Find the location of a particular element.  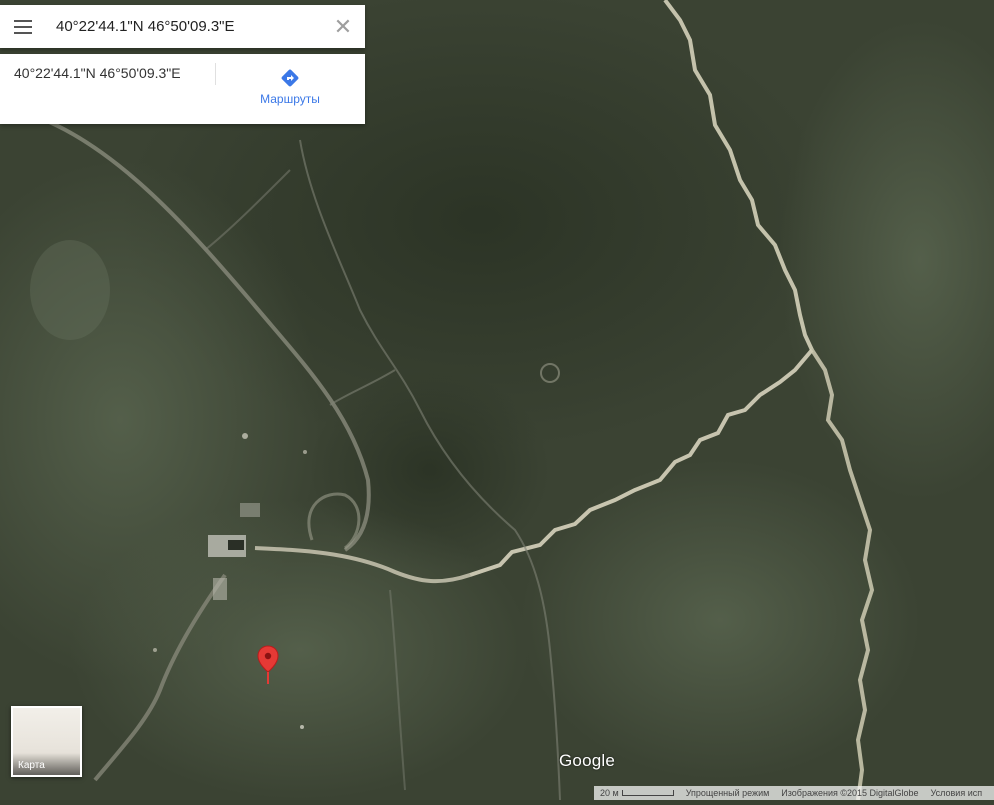

scale-label: 20 м is located at coordinates (609, 793).